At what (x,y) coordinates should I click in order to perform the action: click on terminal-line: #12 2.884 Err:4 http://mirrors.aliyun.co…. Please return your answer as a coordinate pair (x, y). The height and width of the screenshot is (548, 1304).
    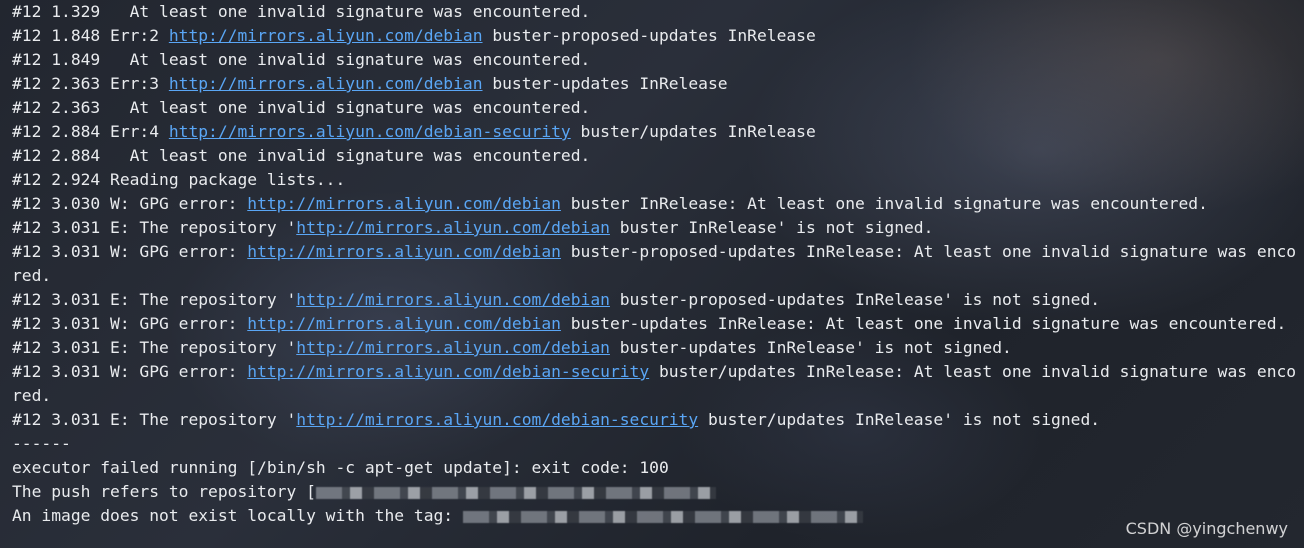
    Looking at the image, I should click on (414, 131).